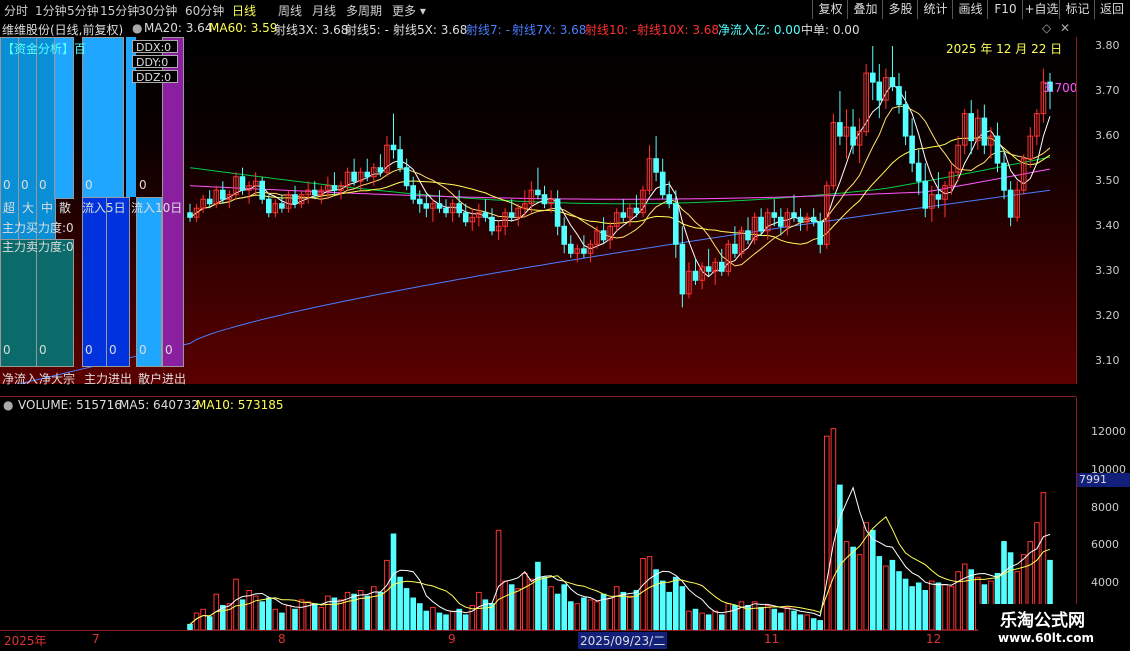 This screenshot has width=1130, height=651. I want to click on label-mid: 中, so click(47, 208).